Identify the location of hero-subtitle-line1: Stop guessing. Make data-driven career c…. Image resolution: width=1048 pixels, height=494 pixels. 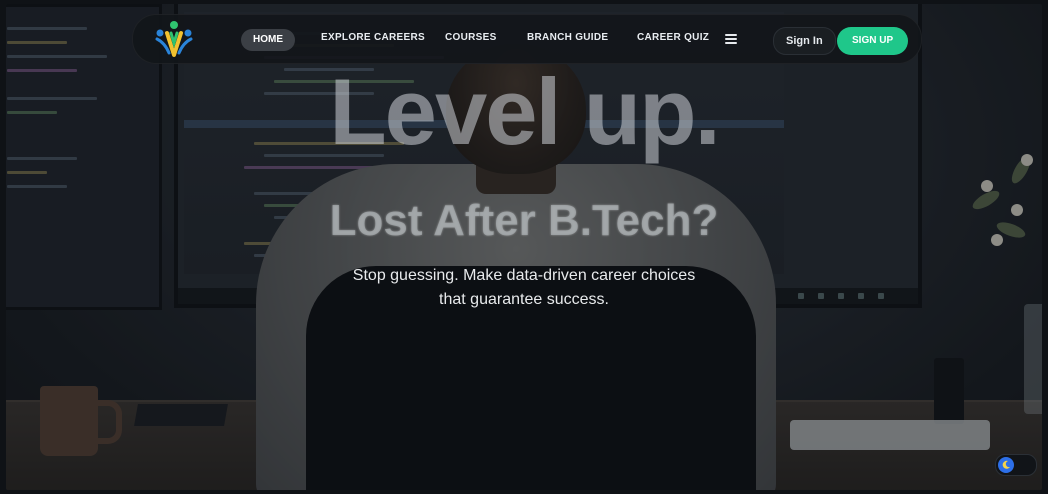
(524, 275).